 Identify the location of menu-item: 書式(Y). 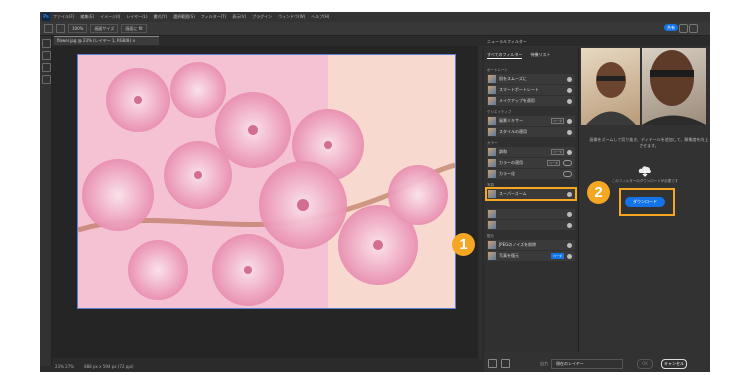
(161, 17).